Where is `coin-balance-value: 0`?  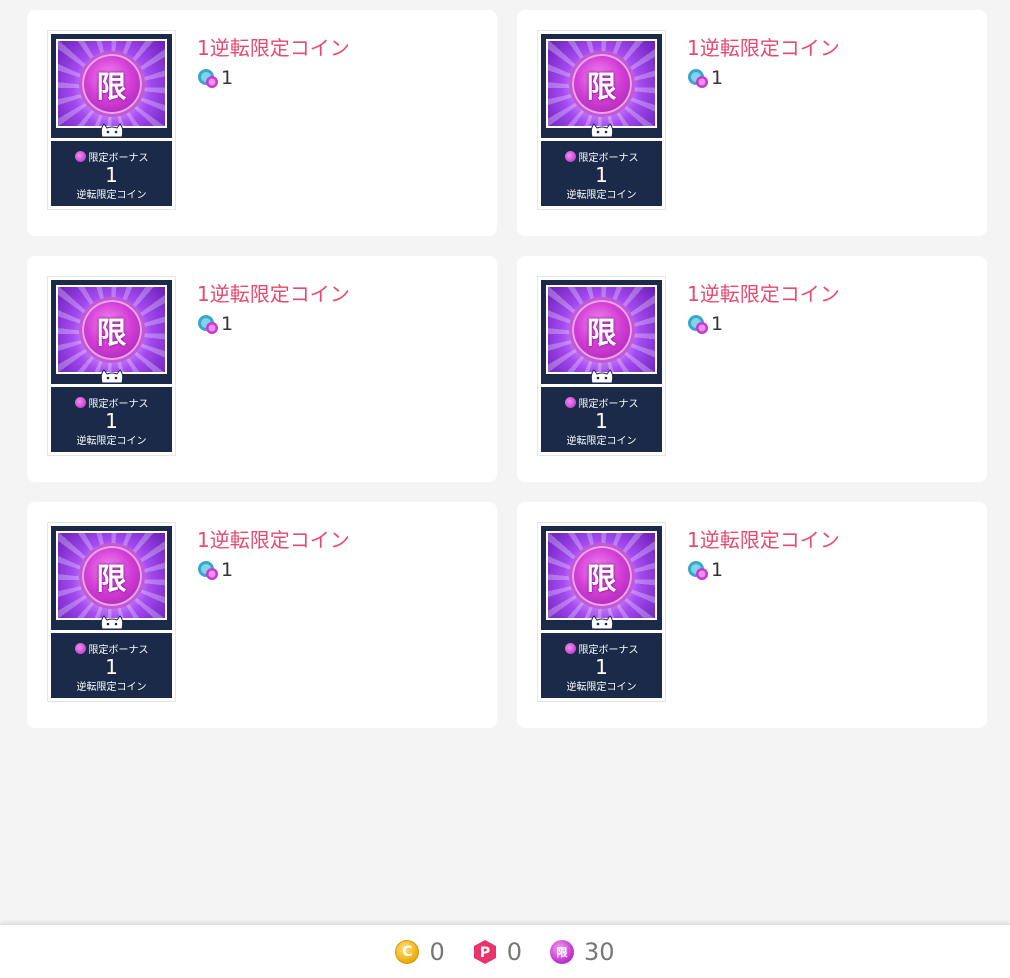 coin-balance-value: 0 is located at coordinates (437, 951).